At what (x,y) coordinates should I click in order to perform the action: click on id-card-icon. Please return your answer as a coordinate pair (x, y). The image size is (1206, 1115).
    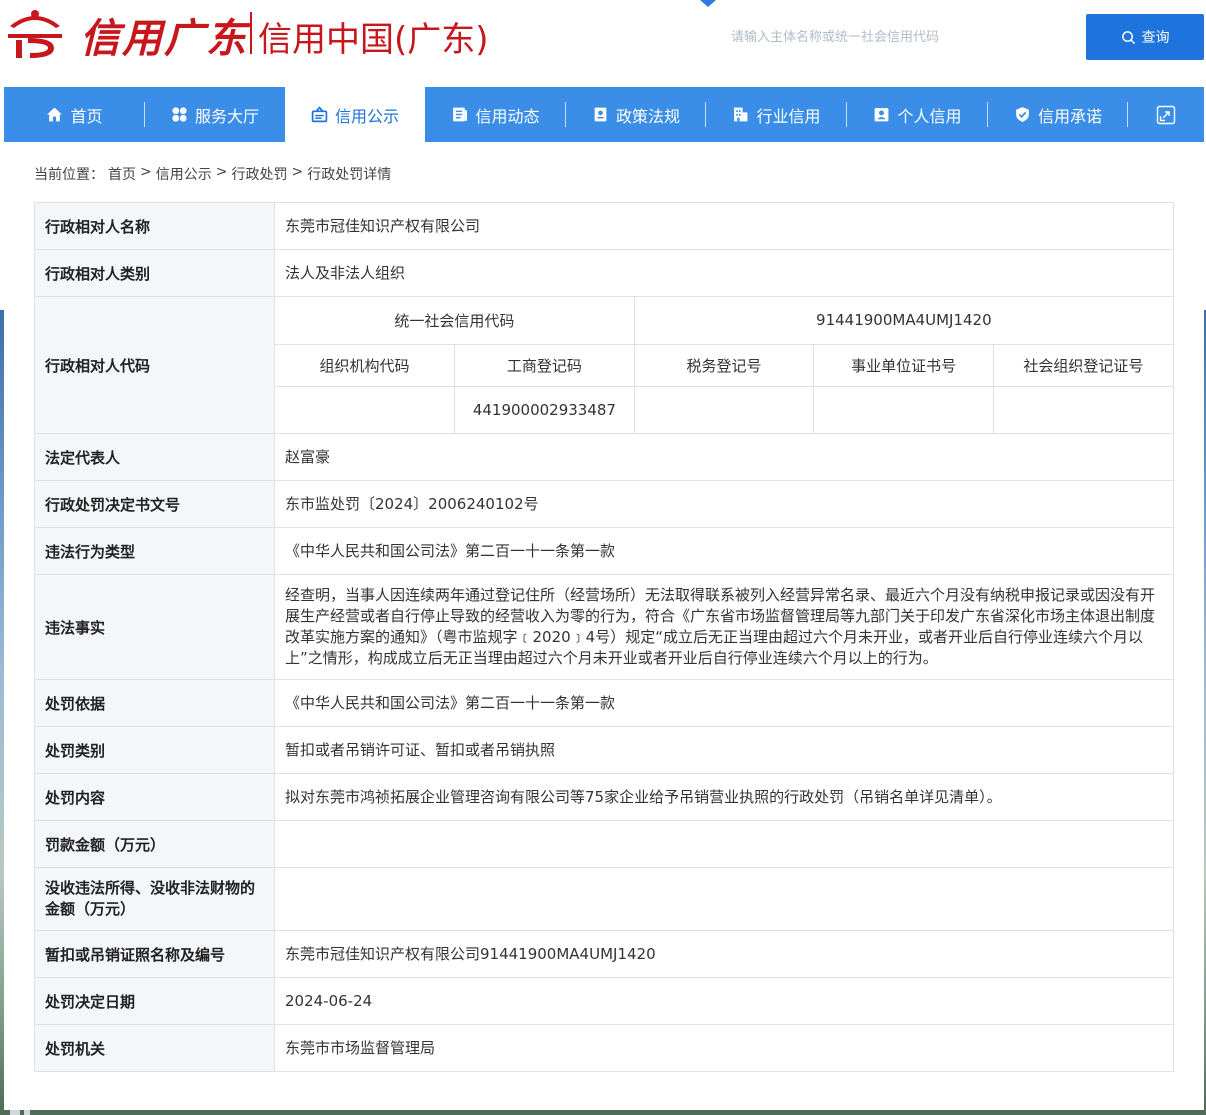
    Looking at the image, I should click on (882, 115).